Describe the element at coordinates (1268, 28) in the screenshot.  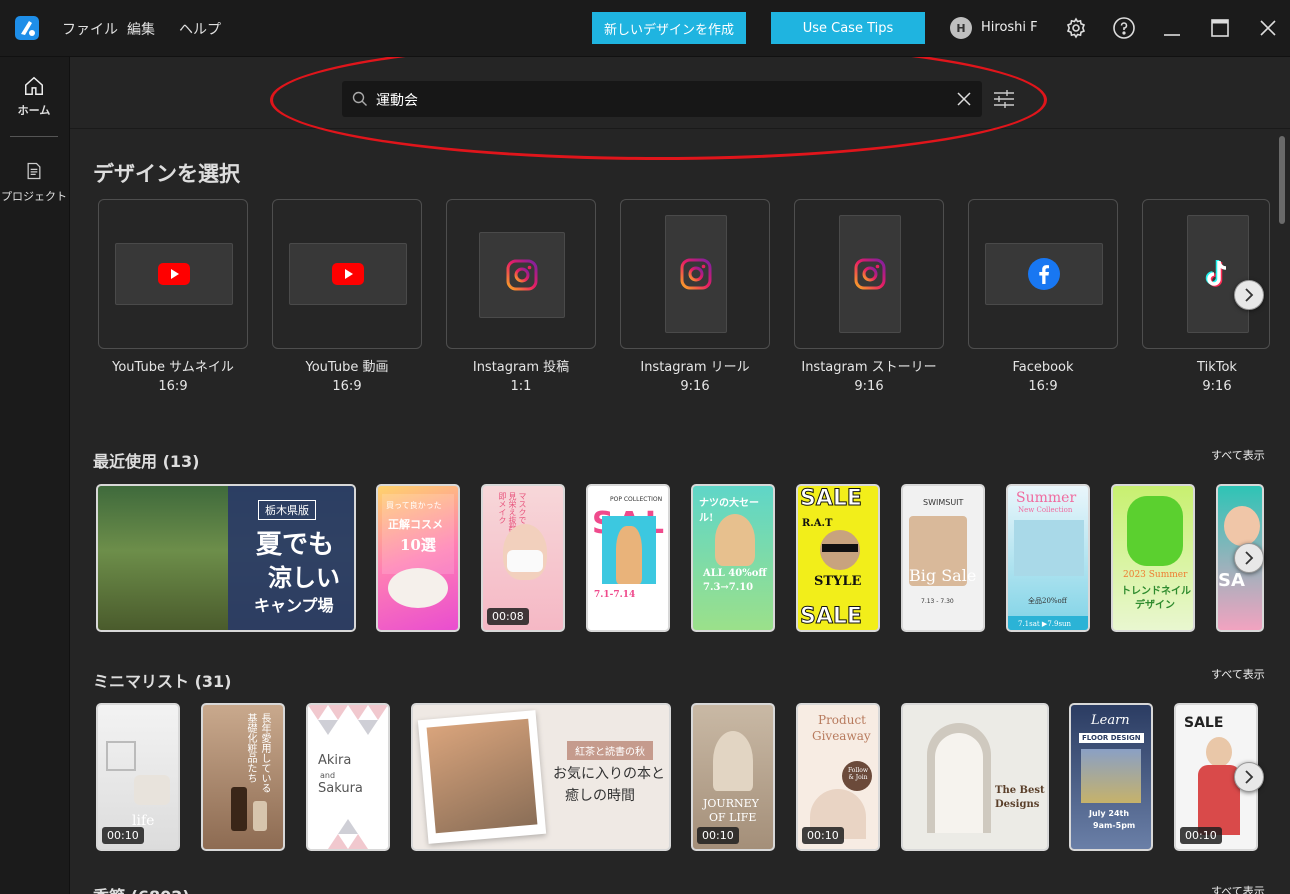
I see `close-icon` at that location.